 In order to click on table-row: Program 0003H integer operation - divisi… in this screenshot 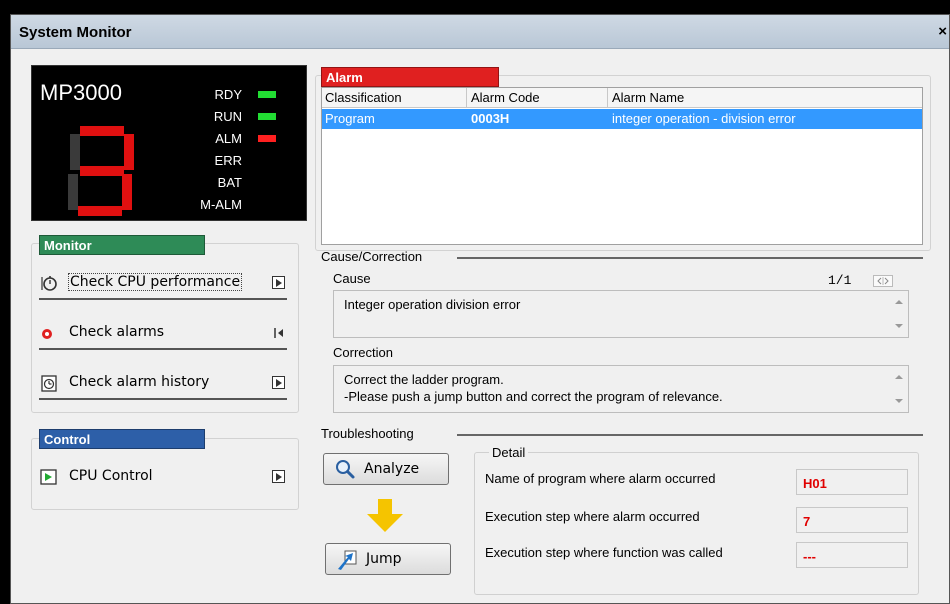, I will do `click(622, 119)`.